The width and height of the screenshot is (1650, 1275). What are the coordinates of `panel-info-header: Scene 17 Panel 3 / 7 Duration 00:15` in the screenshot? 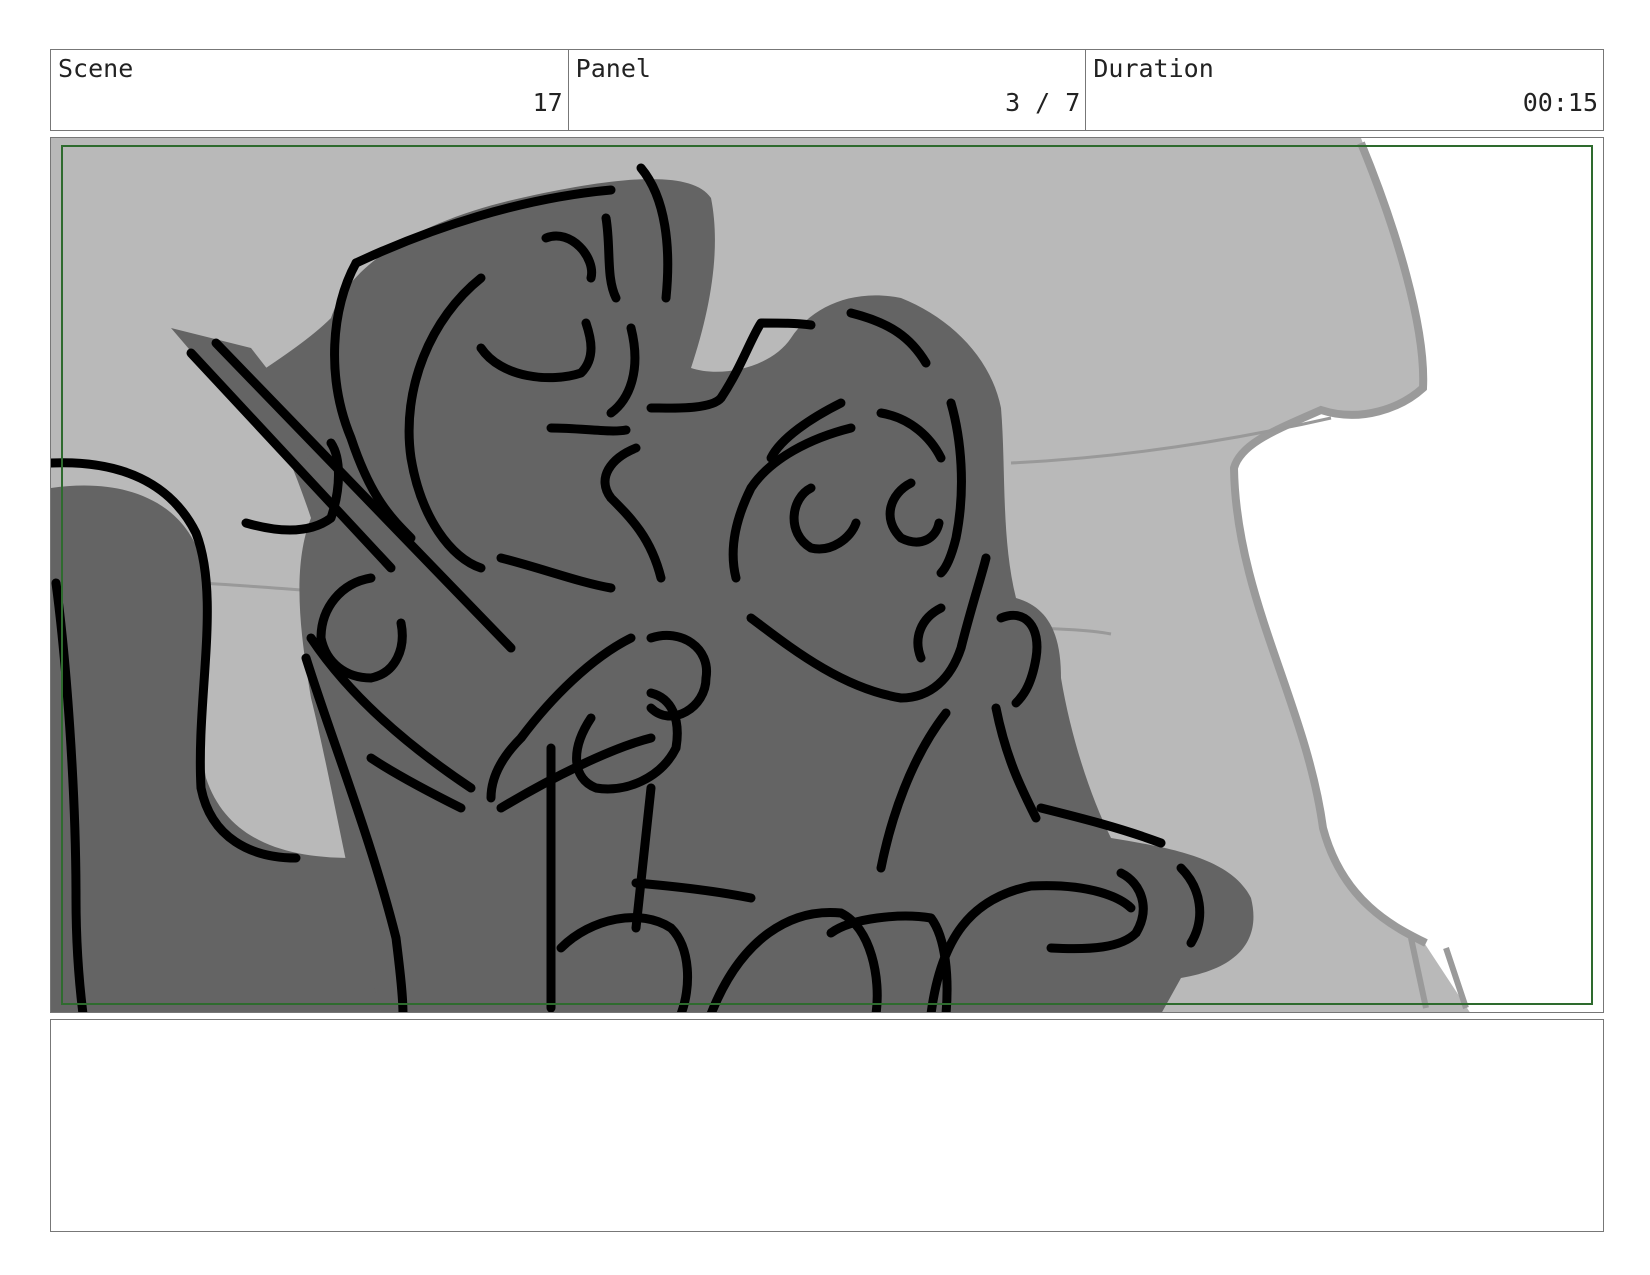 It's located at (827, 90).